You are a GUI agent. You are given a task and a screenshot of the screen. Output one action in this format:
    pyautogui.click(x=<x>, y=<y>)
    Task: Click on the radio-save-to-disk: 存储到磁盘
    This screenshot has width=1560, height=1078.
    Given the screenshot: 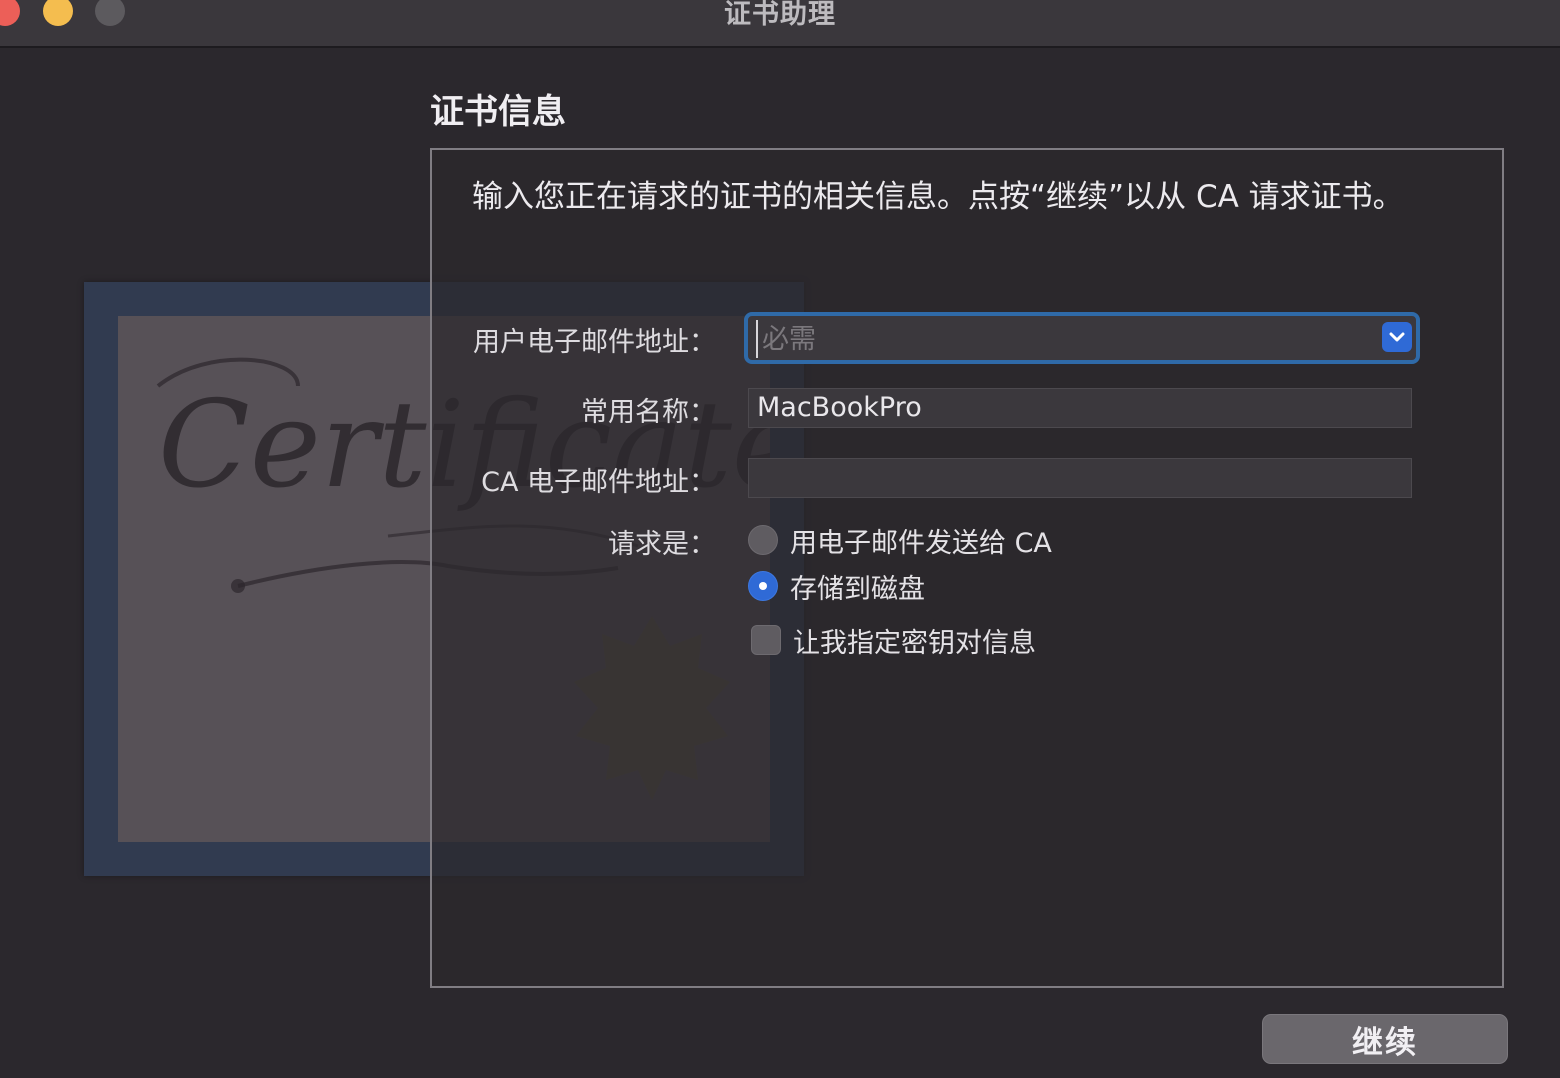 What is the action you would take?
    pyautogui.click(x=836, y=586)
    